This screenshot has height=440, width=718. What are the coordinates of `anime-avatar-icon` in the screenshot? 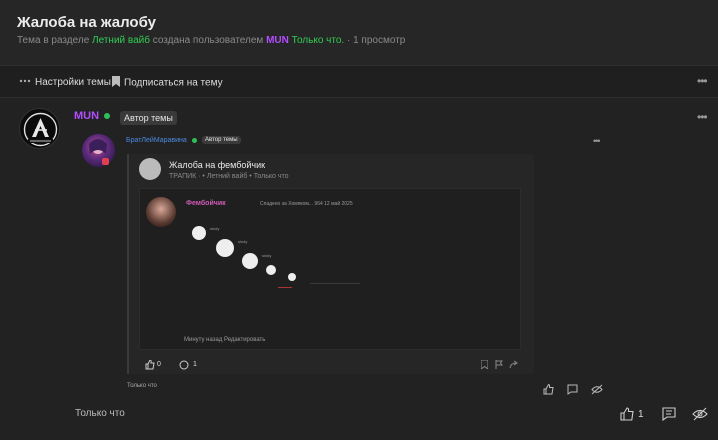 It's located at (99, 152).